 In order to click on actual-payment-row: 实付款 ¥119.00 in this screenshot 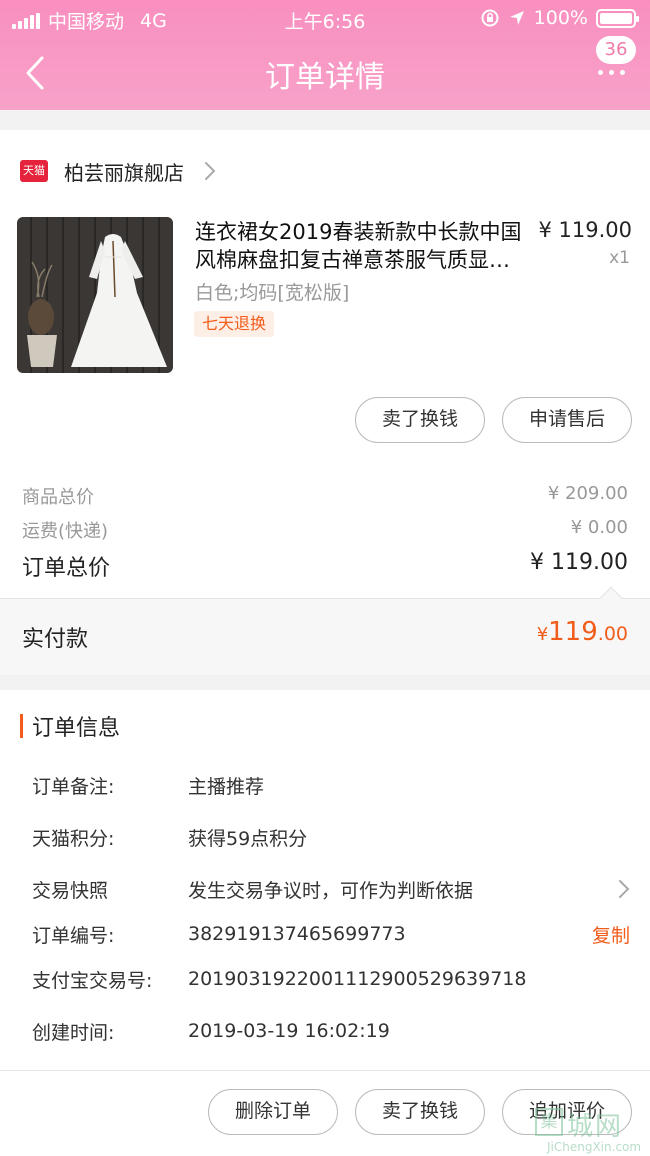, I will do `click(325, 630)`.